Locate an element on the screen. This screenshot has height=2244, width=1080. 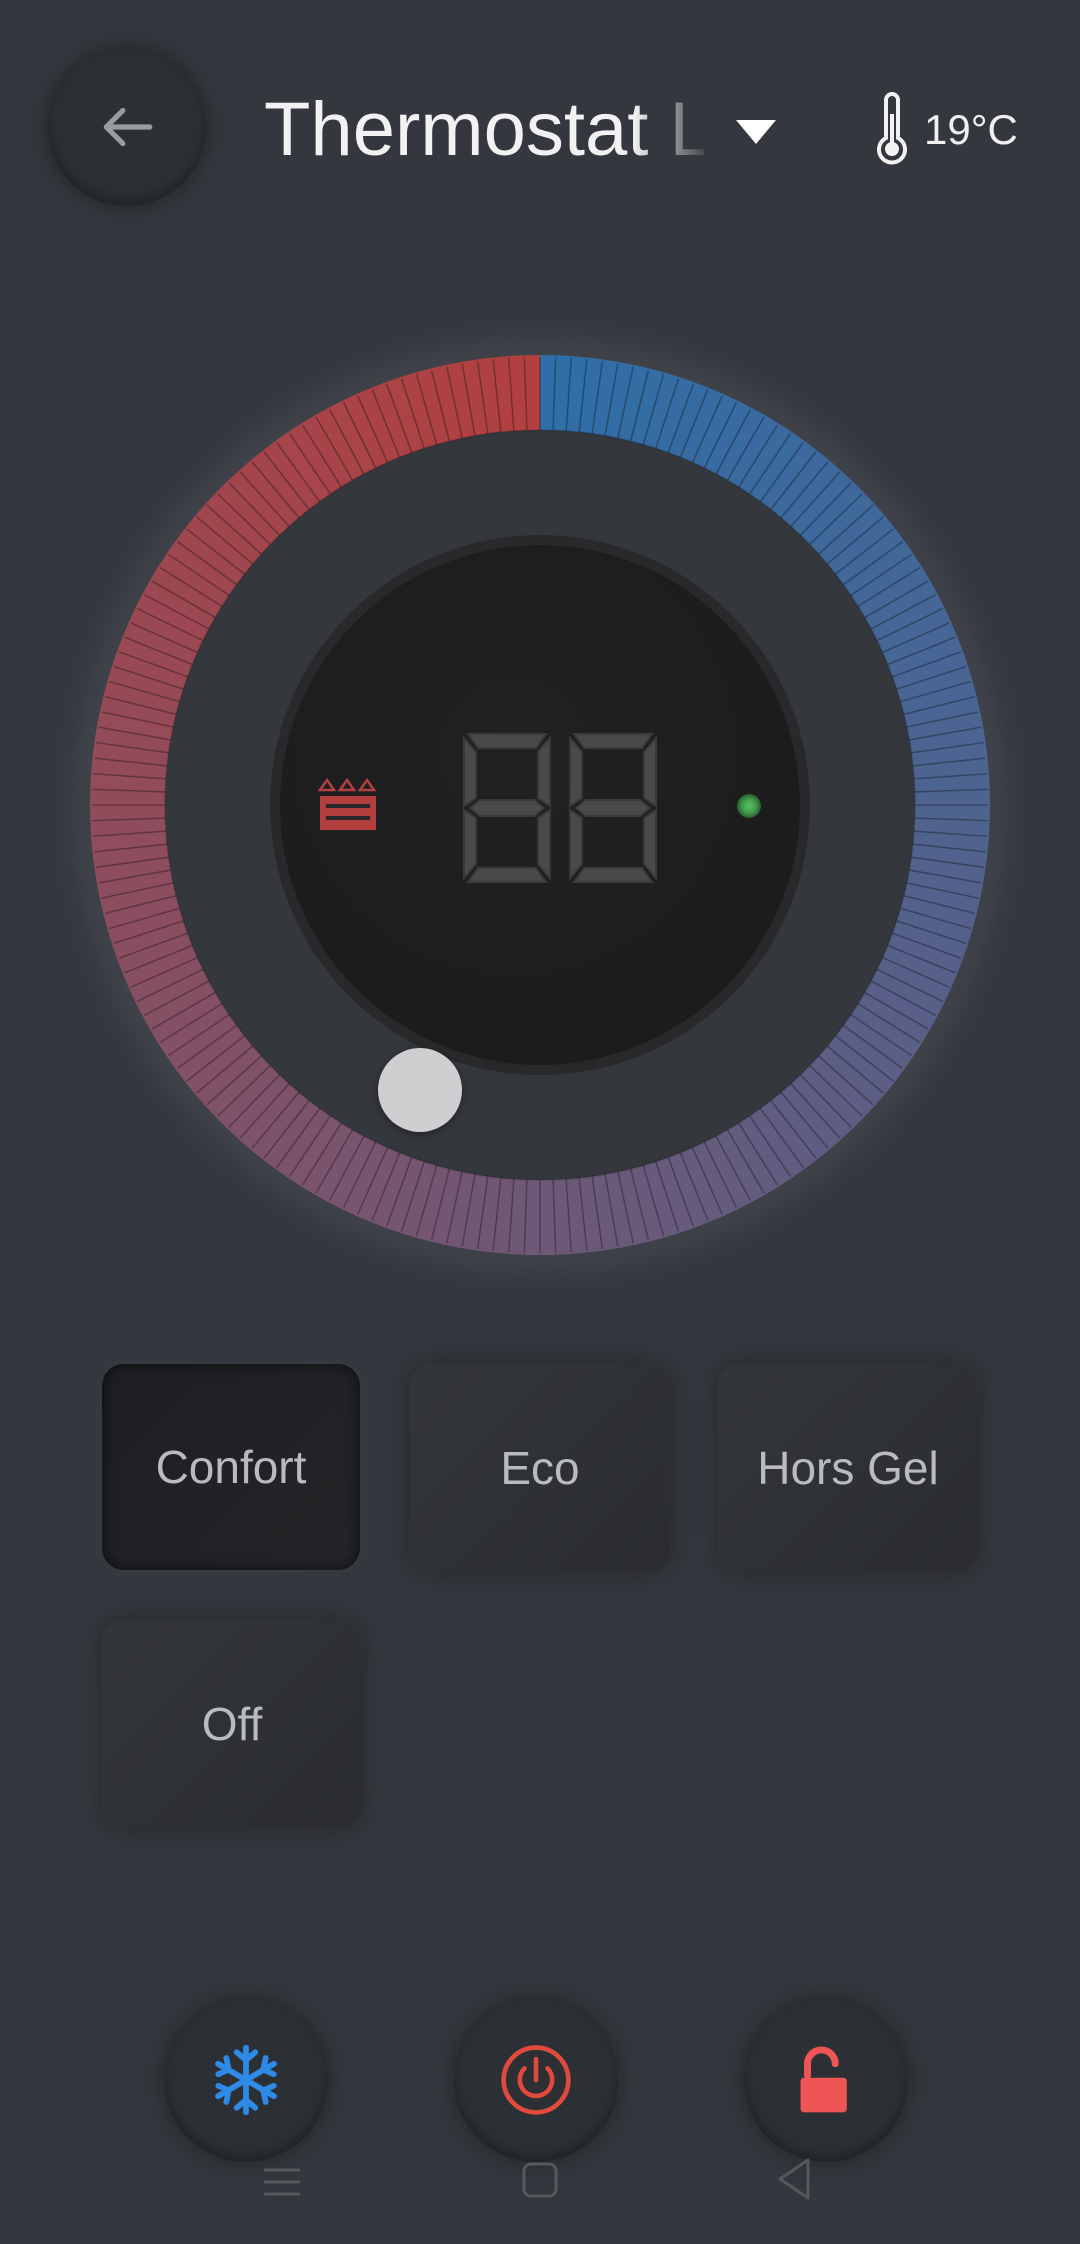
mode-confort-button: Confort is located at coordinates (231, 1467).